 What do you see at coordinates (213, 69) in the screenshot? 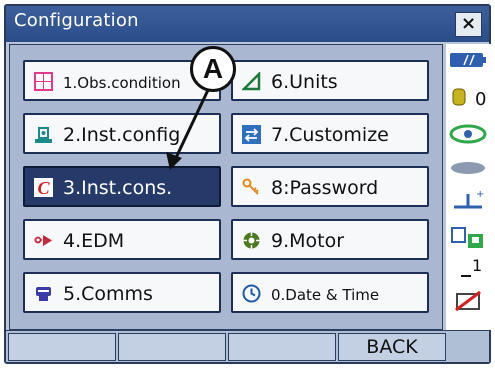
I see `callout-a: A` at bounding box center [213, 69].